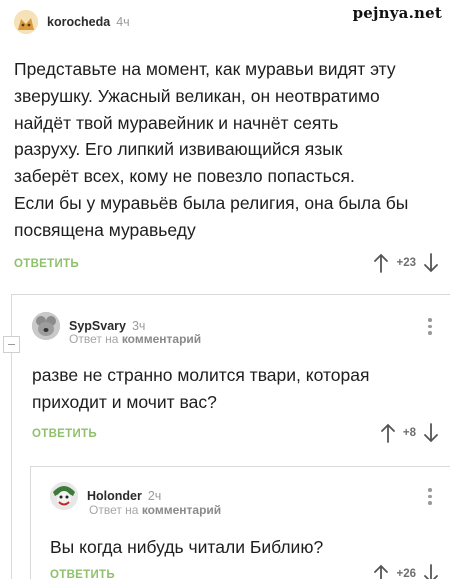 The height and width of the screenshot is (579, 450). I want to click on comment-time: 4ч, so click(123, 22).